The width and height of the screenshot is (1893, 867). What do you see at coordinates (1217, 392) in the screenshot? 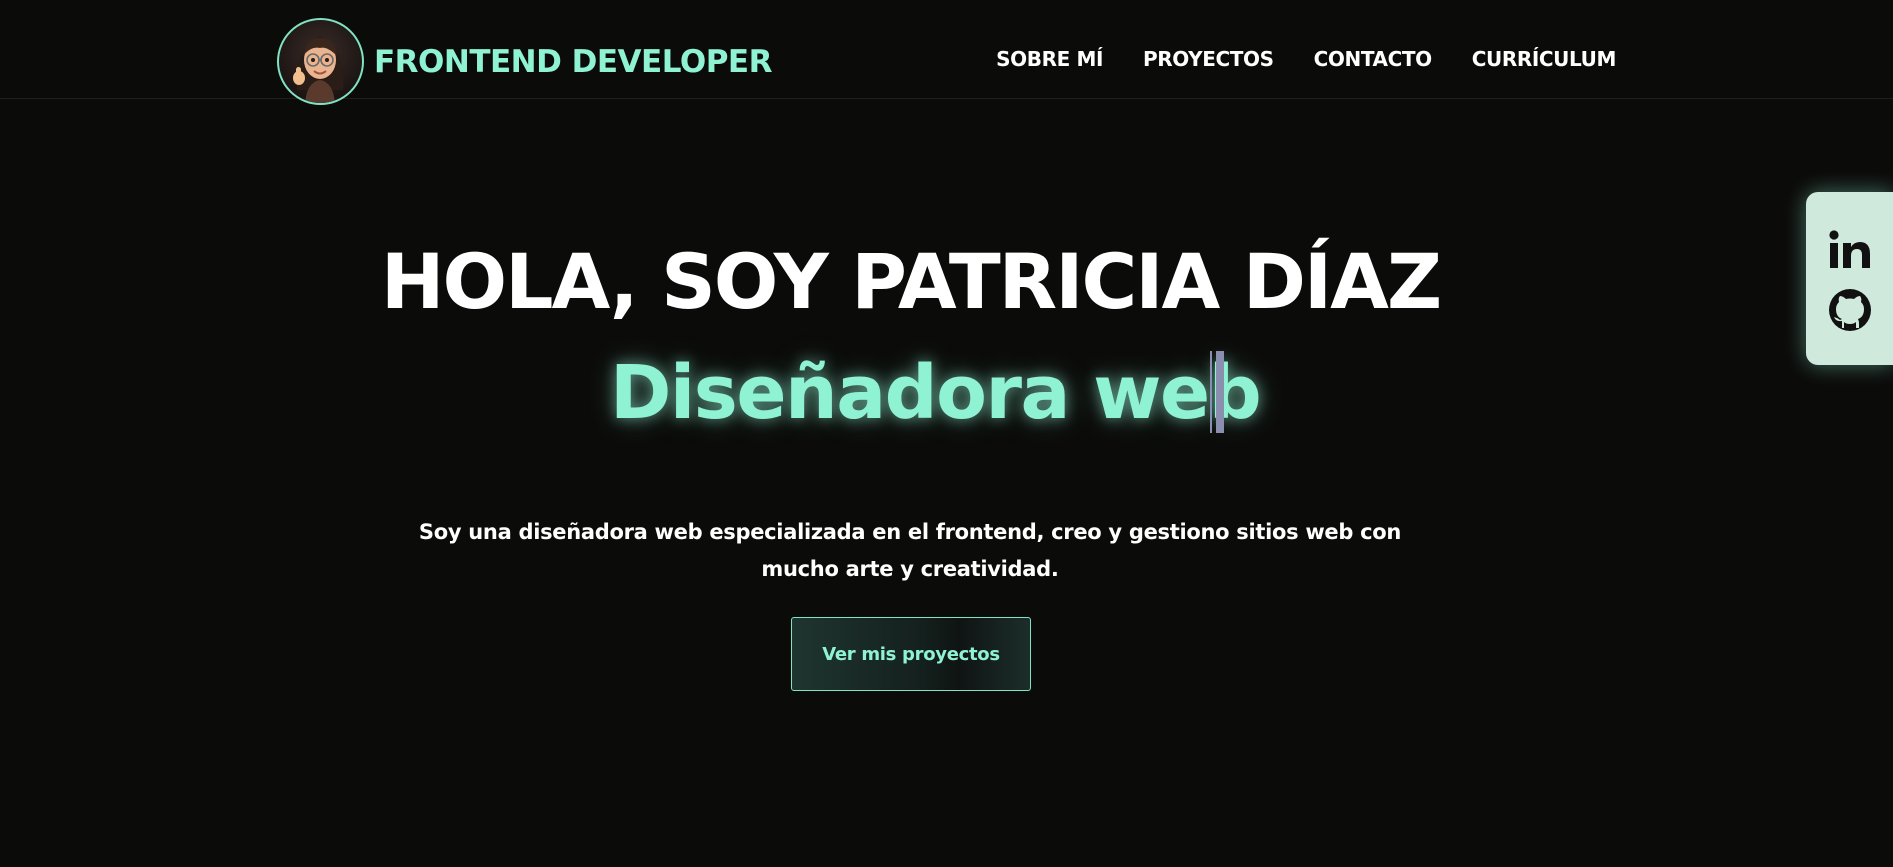
I see `typing-caret` at bounding box center [1217, 392].